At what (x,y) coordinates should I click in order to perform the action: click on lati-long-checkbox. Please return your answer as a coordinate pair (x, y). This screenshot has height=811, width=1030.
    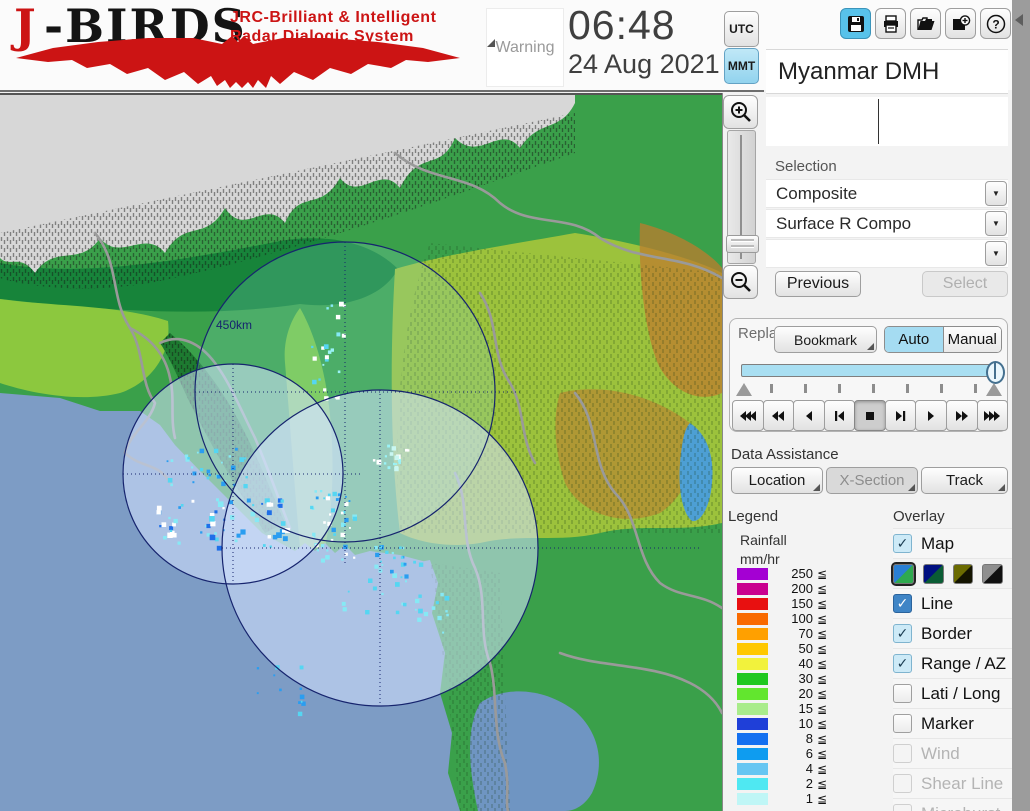
    Looking at the image, I should click on (902, 693).